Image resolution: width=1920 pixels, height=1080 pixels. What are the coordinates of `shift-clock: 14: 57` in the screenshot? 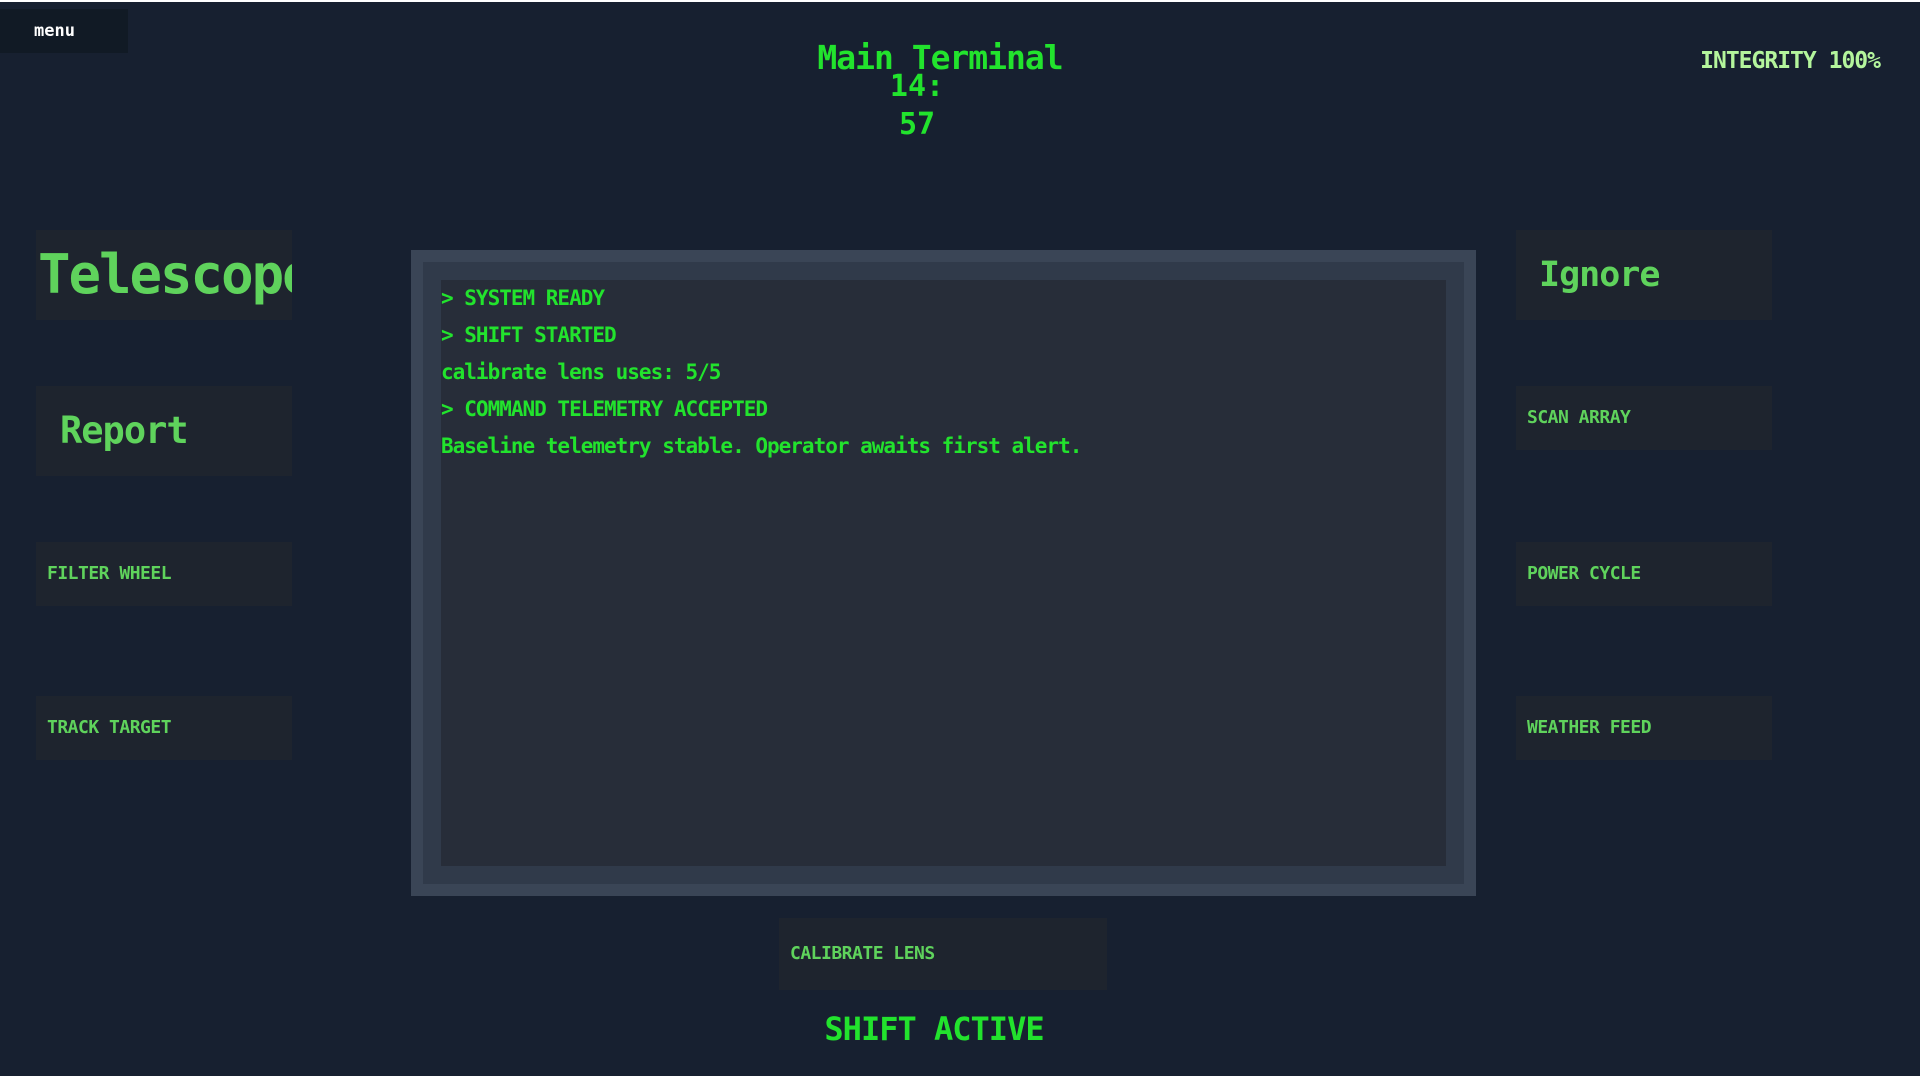 It's located at (917, 105).